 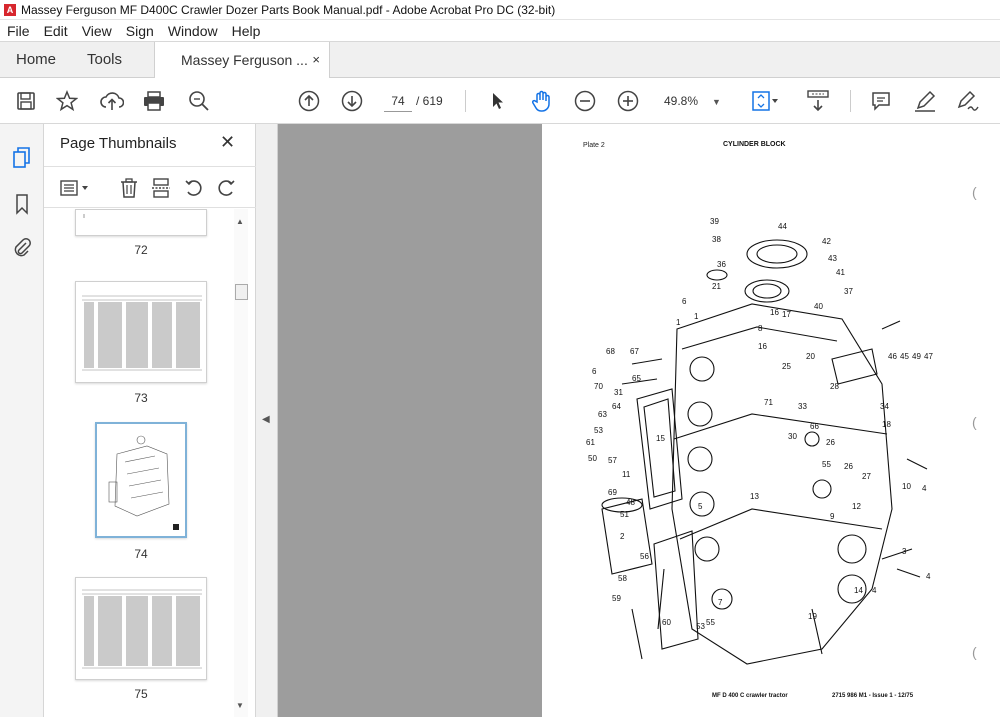 What do you see at coordinates (56, 31) in the screenshot?
I see `menu-edit: Edit` at bounding box center [56, 31].